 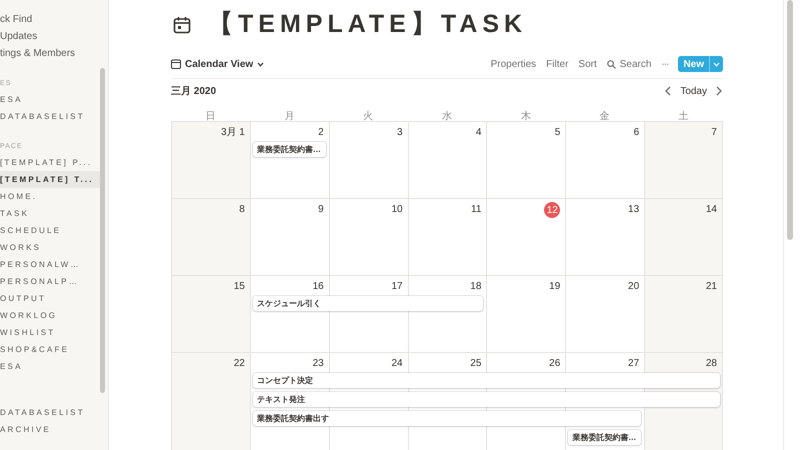 What do you see at coordinates (476, 210) in the screenshot?
I see `day-number: 11` at bounding box center [476, 210].